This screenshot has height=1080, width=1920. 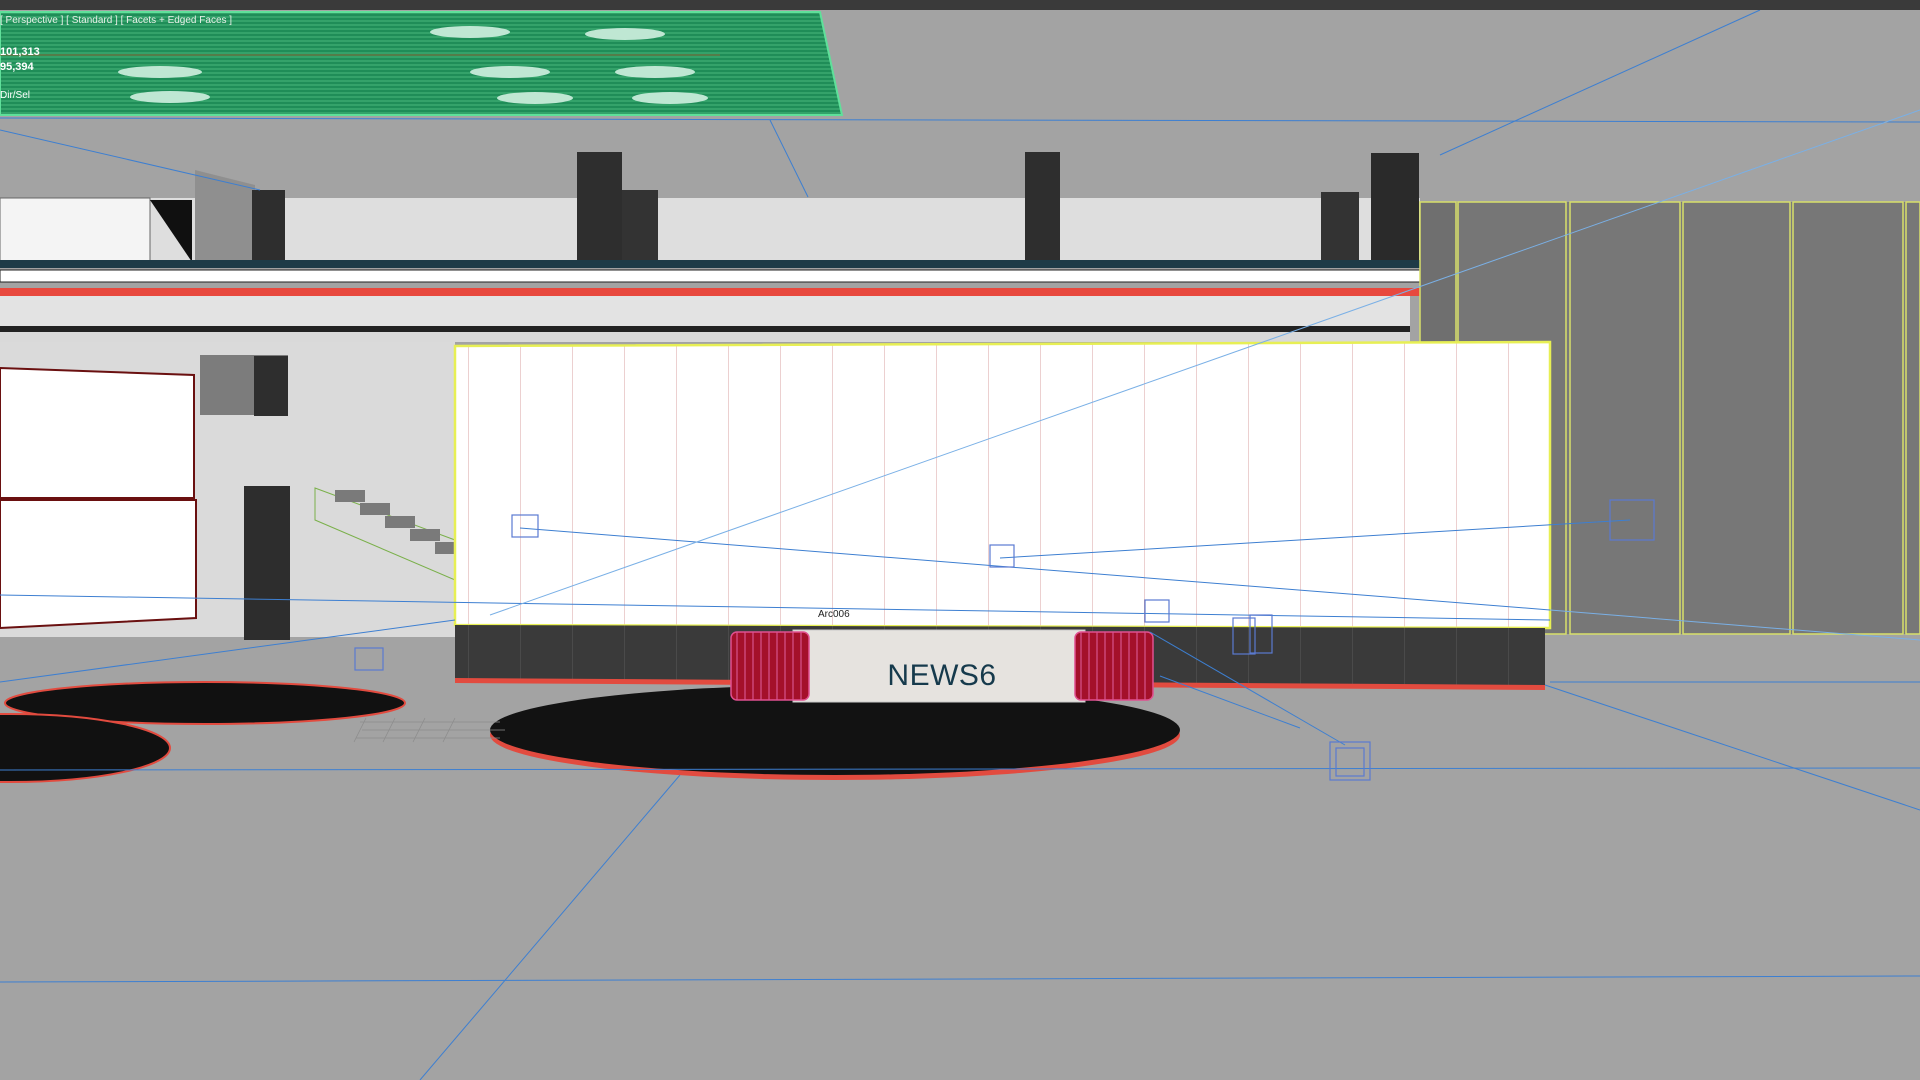 What do you see at coordinates (429, 730) in the screenshot?
I see `floor-grid` at bounding box center [429, 730].